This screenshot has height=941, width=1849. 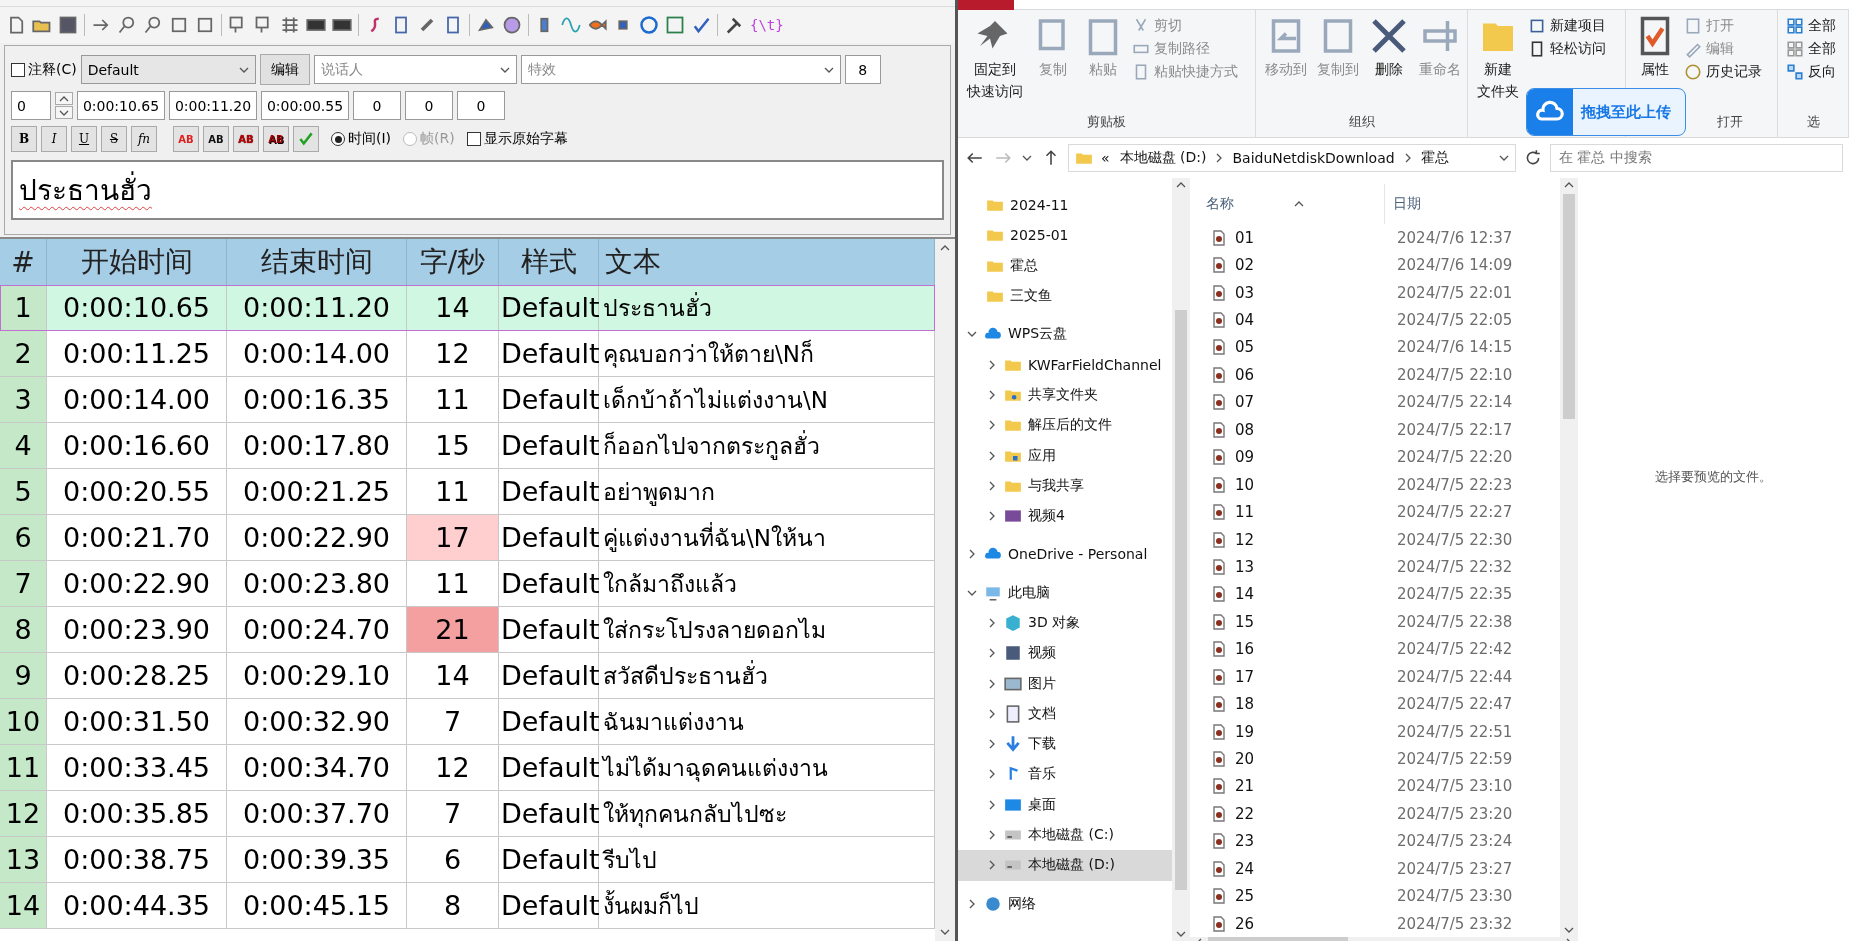 I want to click on subtitle-row: 1 0:00:10.65 0:00:11.20 14 Default ประธานฮั่ว, so click(x=467, y=308).